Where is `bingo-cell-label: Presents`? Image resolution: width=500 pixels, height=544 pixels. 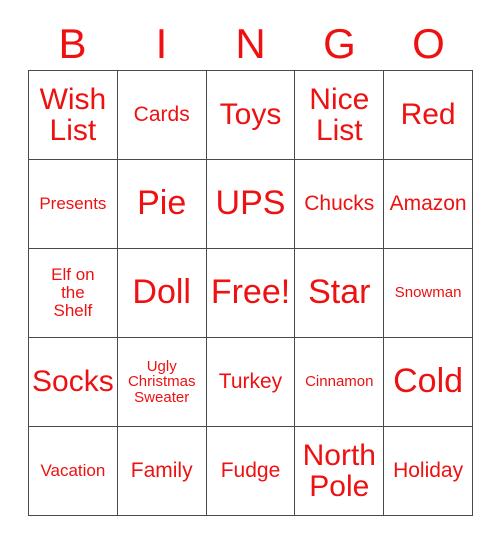 bingo-cell-label: Presents is located at coordinates (73, 204).